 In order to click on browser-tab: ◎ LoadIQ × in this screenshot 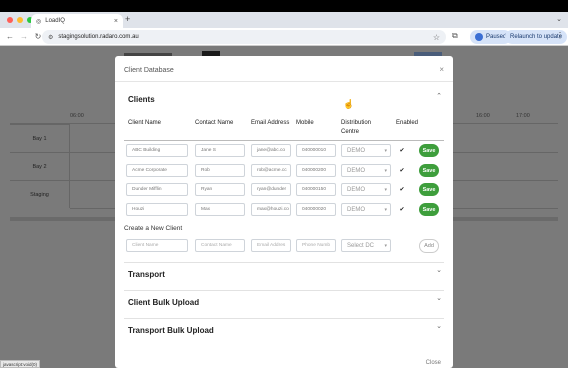, I will do `click(77, 21)`.